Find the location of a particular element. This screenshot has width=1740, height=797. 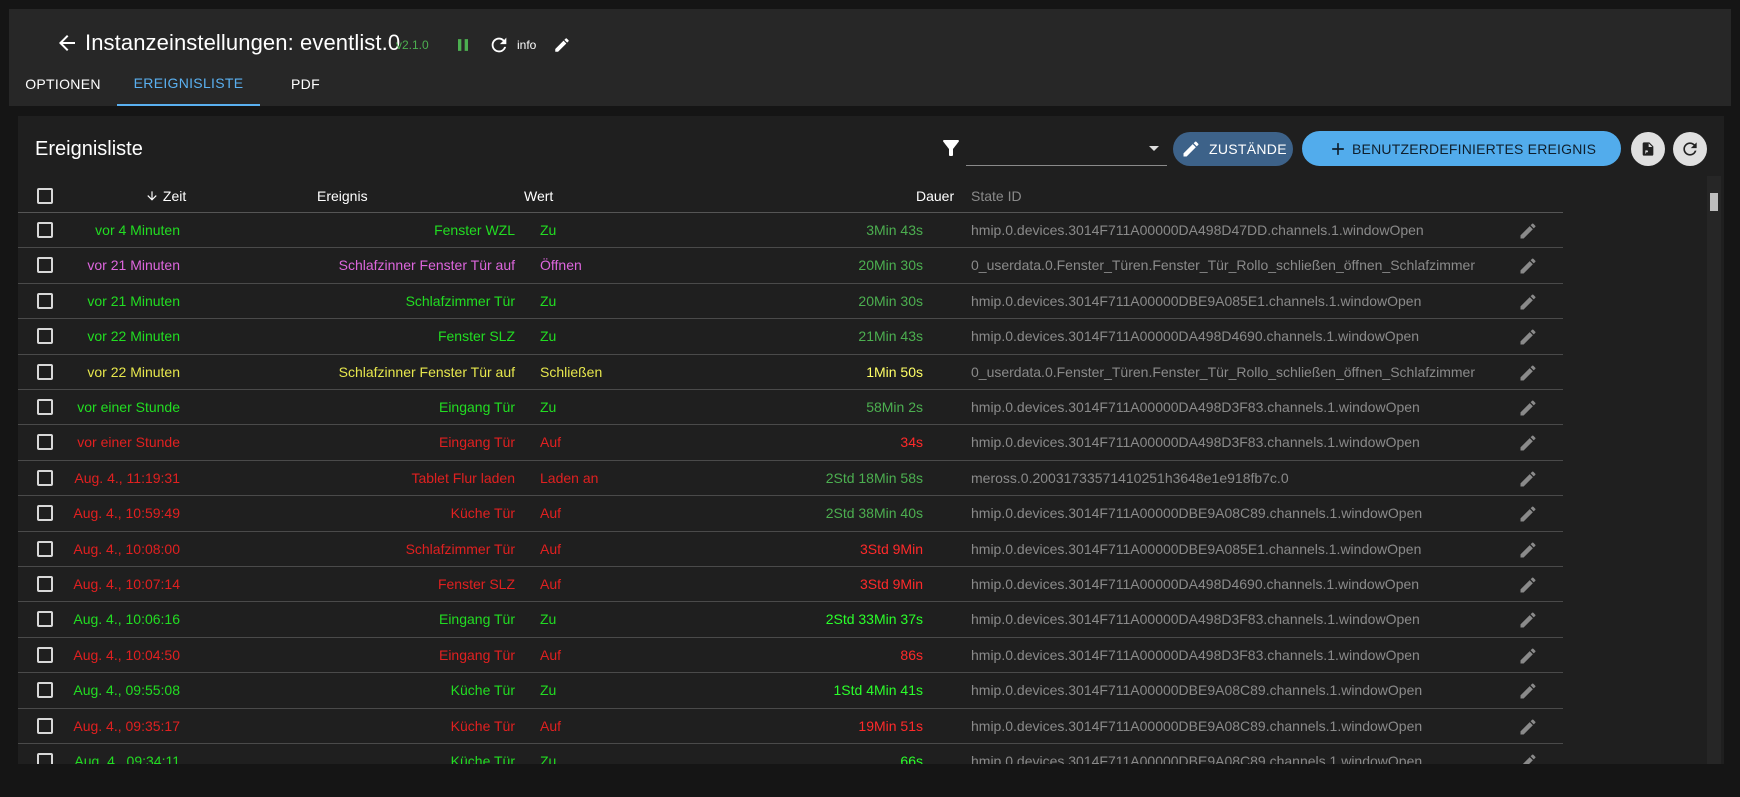

filter-select is located at coordinates (1066, 149).